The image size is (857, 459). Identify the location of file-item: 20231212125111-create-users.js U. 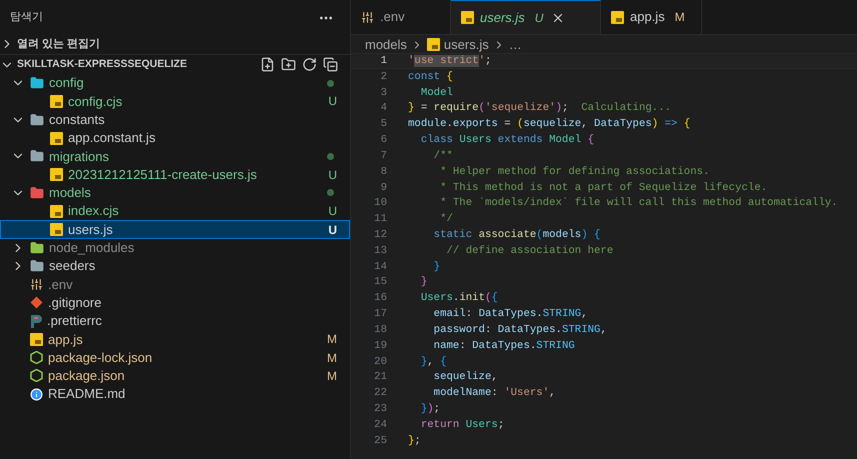
(175, 174).